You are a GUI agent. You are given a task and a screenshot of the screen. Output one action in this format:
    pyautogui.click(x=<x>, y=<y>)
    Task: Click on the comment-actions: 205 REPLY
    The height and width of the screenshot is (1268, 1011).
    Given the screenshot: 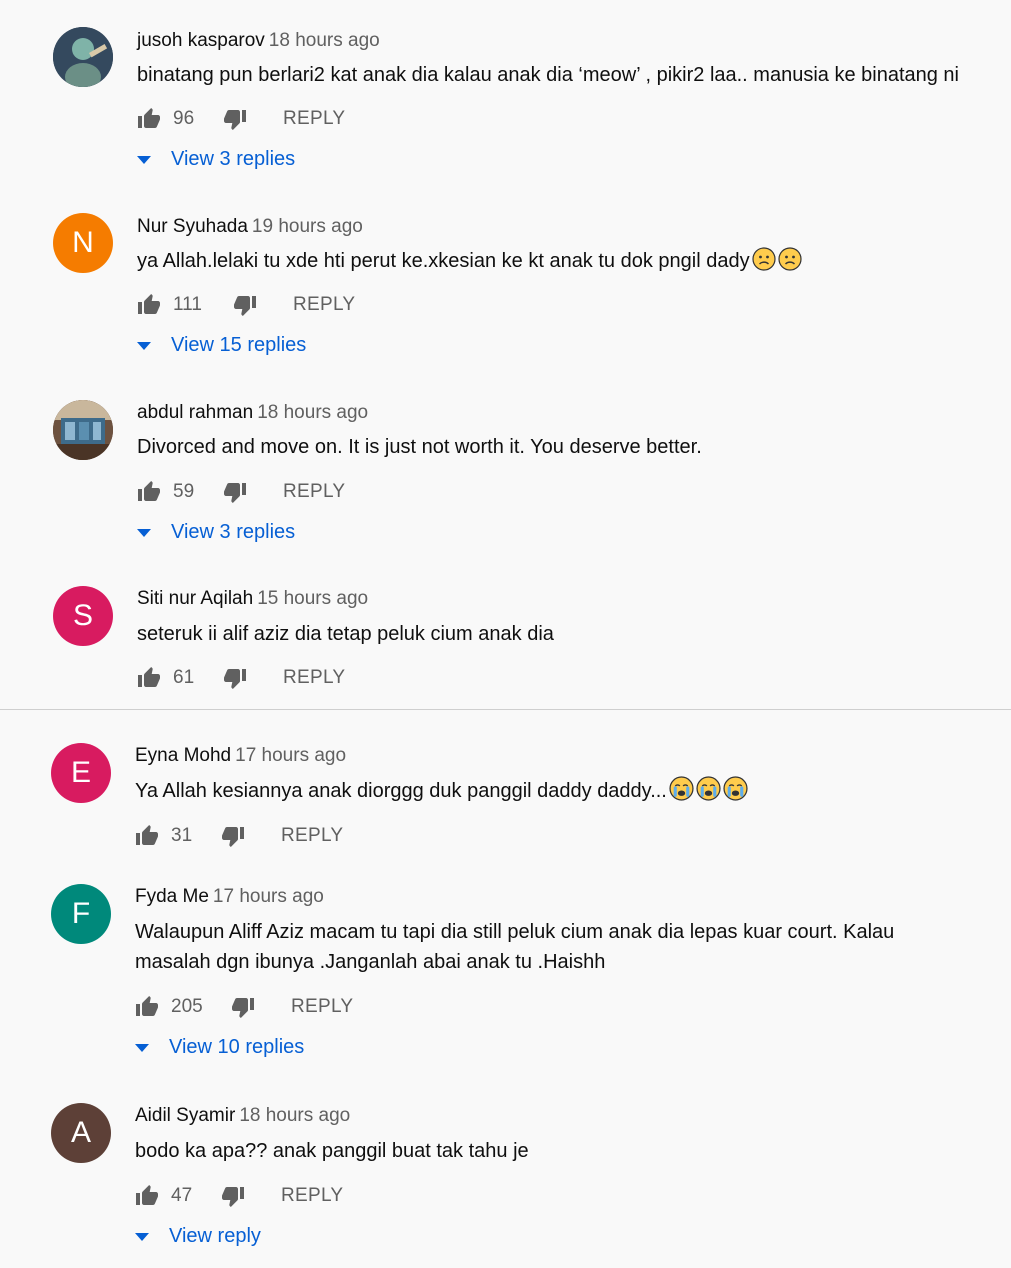 What is the action you would take?
    pyautogui.click(x=244, y=1007)
    